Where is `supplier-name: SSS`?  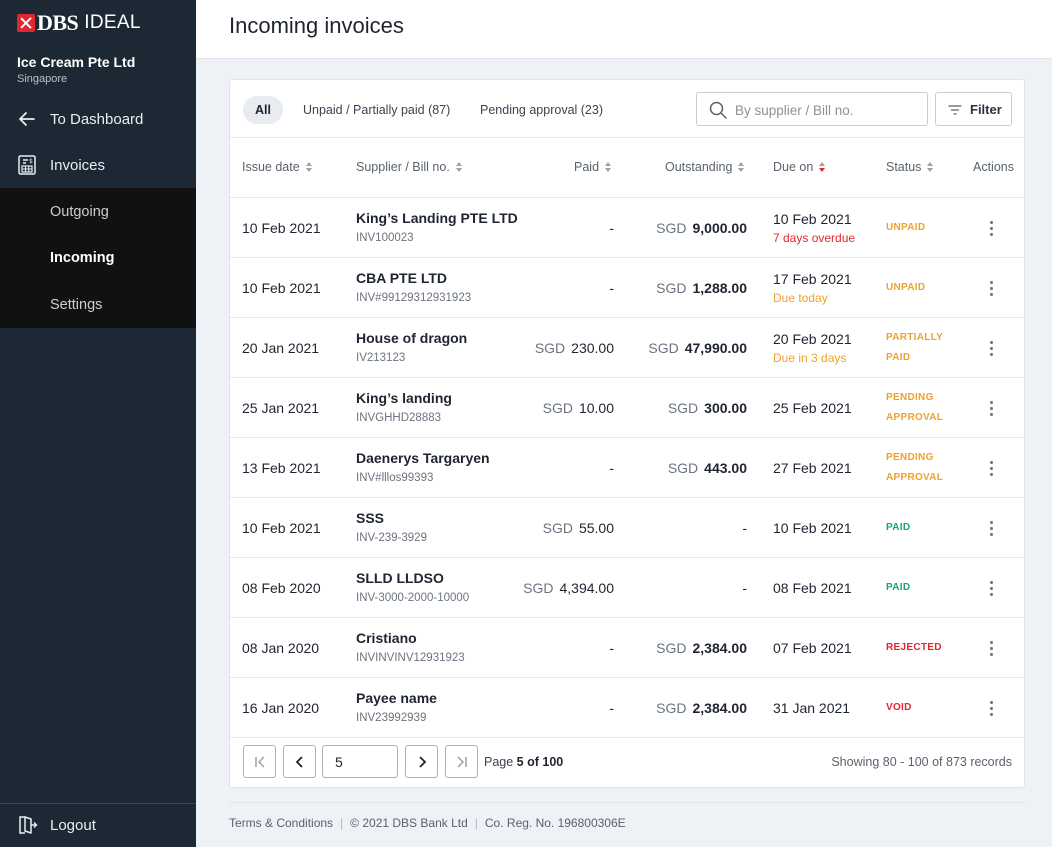
supplier-name: SSS is located at coordinates (370, 518).